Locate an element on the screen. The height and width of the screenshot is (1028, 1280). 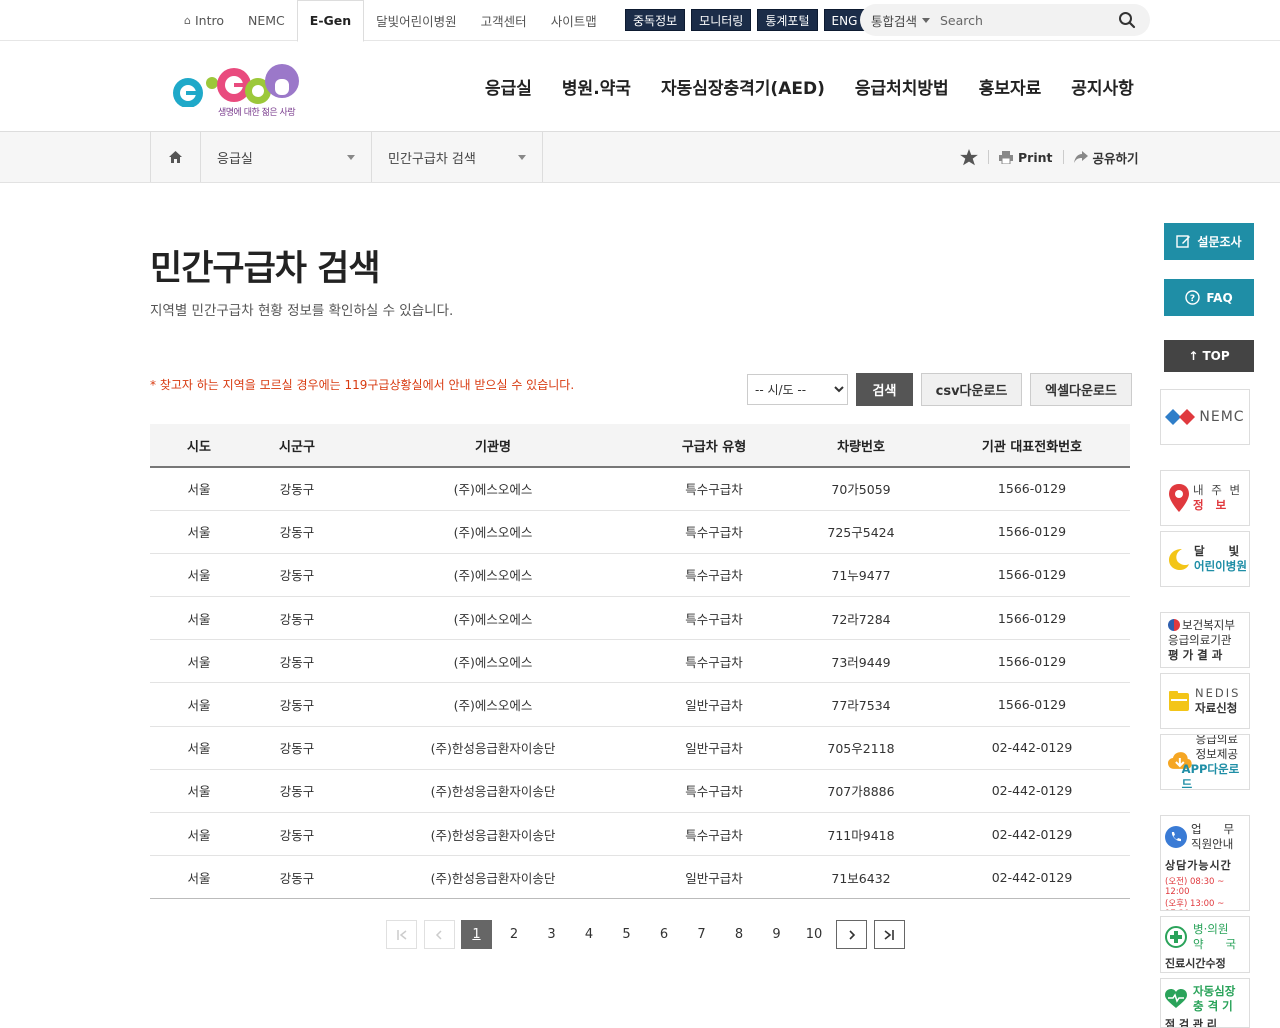
column-header-phone: 기관 대표전화번호 is located at coordinates (1032, 446).